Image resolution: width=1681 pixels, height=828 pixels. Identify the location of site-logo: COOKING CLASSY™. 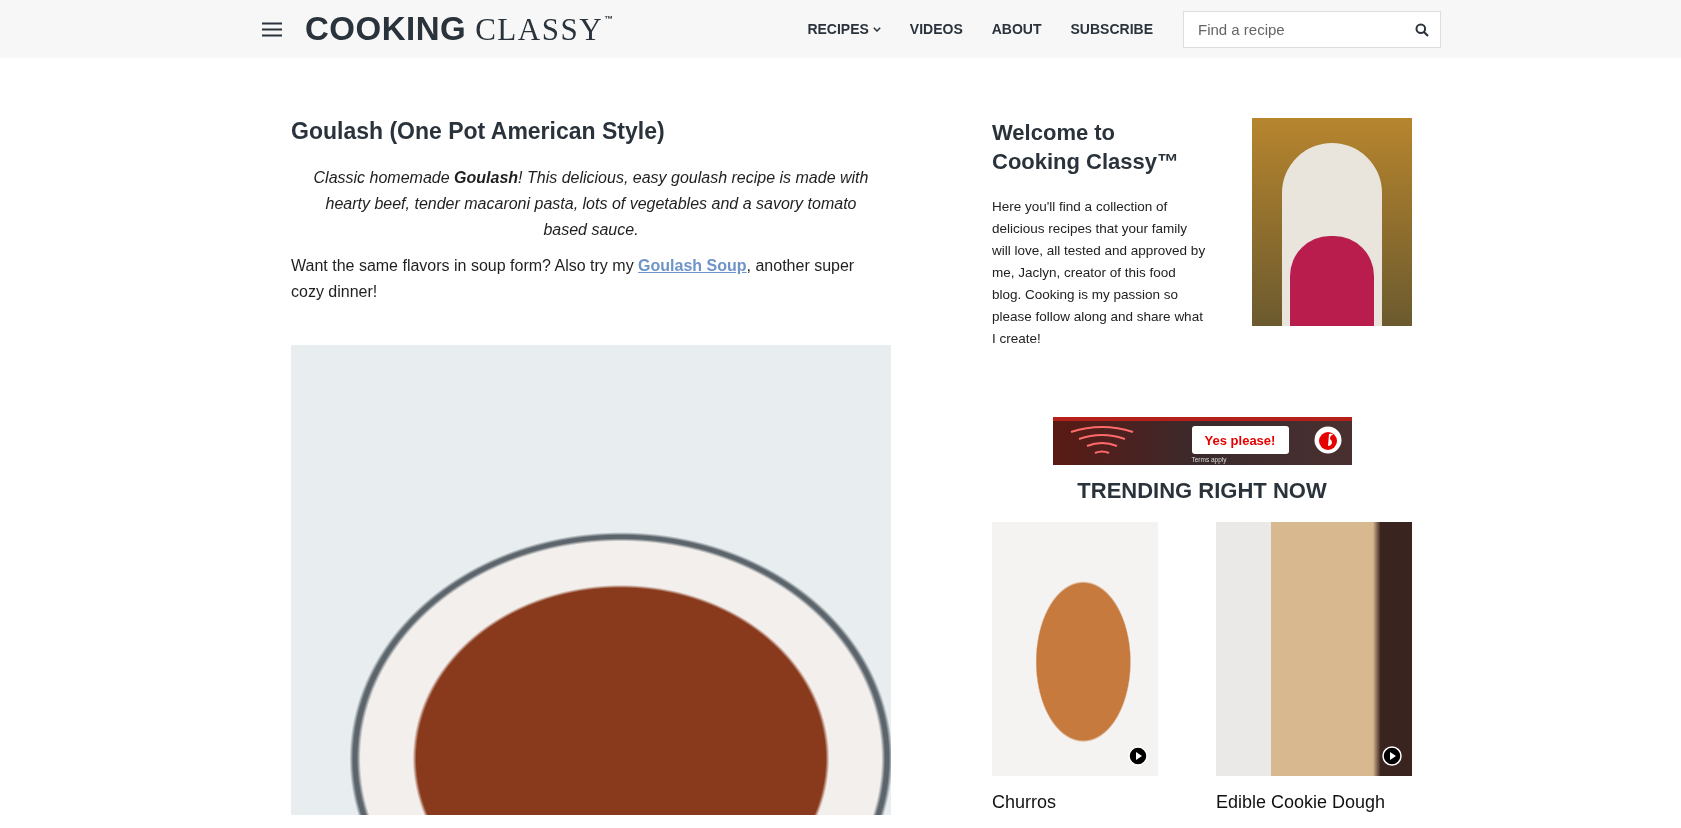
(459, 29).